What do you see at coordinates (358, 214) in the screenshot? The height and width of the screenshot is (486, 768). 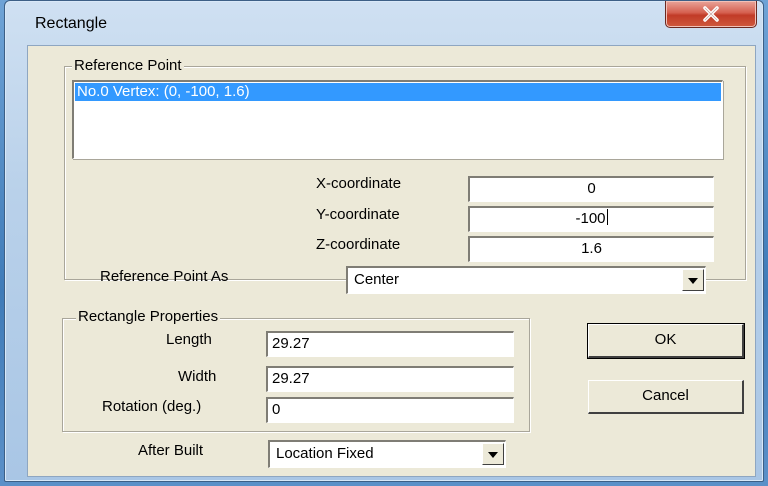 I see `y-coordinate-label: Y-coordinate` at bounding box center [358, 214].